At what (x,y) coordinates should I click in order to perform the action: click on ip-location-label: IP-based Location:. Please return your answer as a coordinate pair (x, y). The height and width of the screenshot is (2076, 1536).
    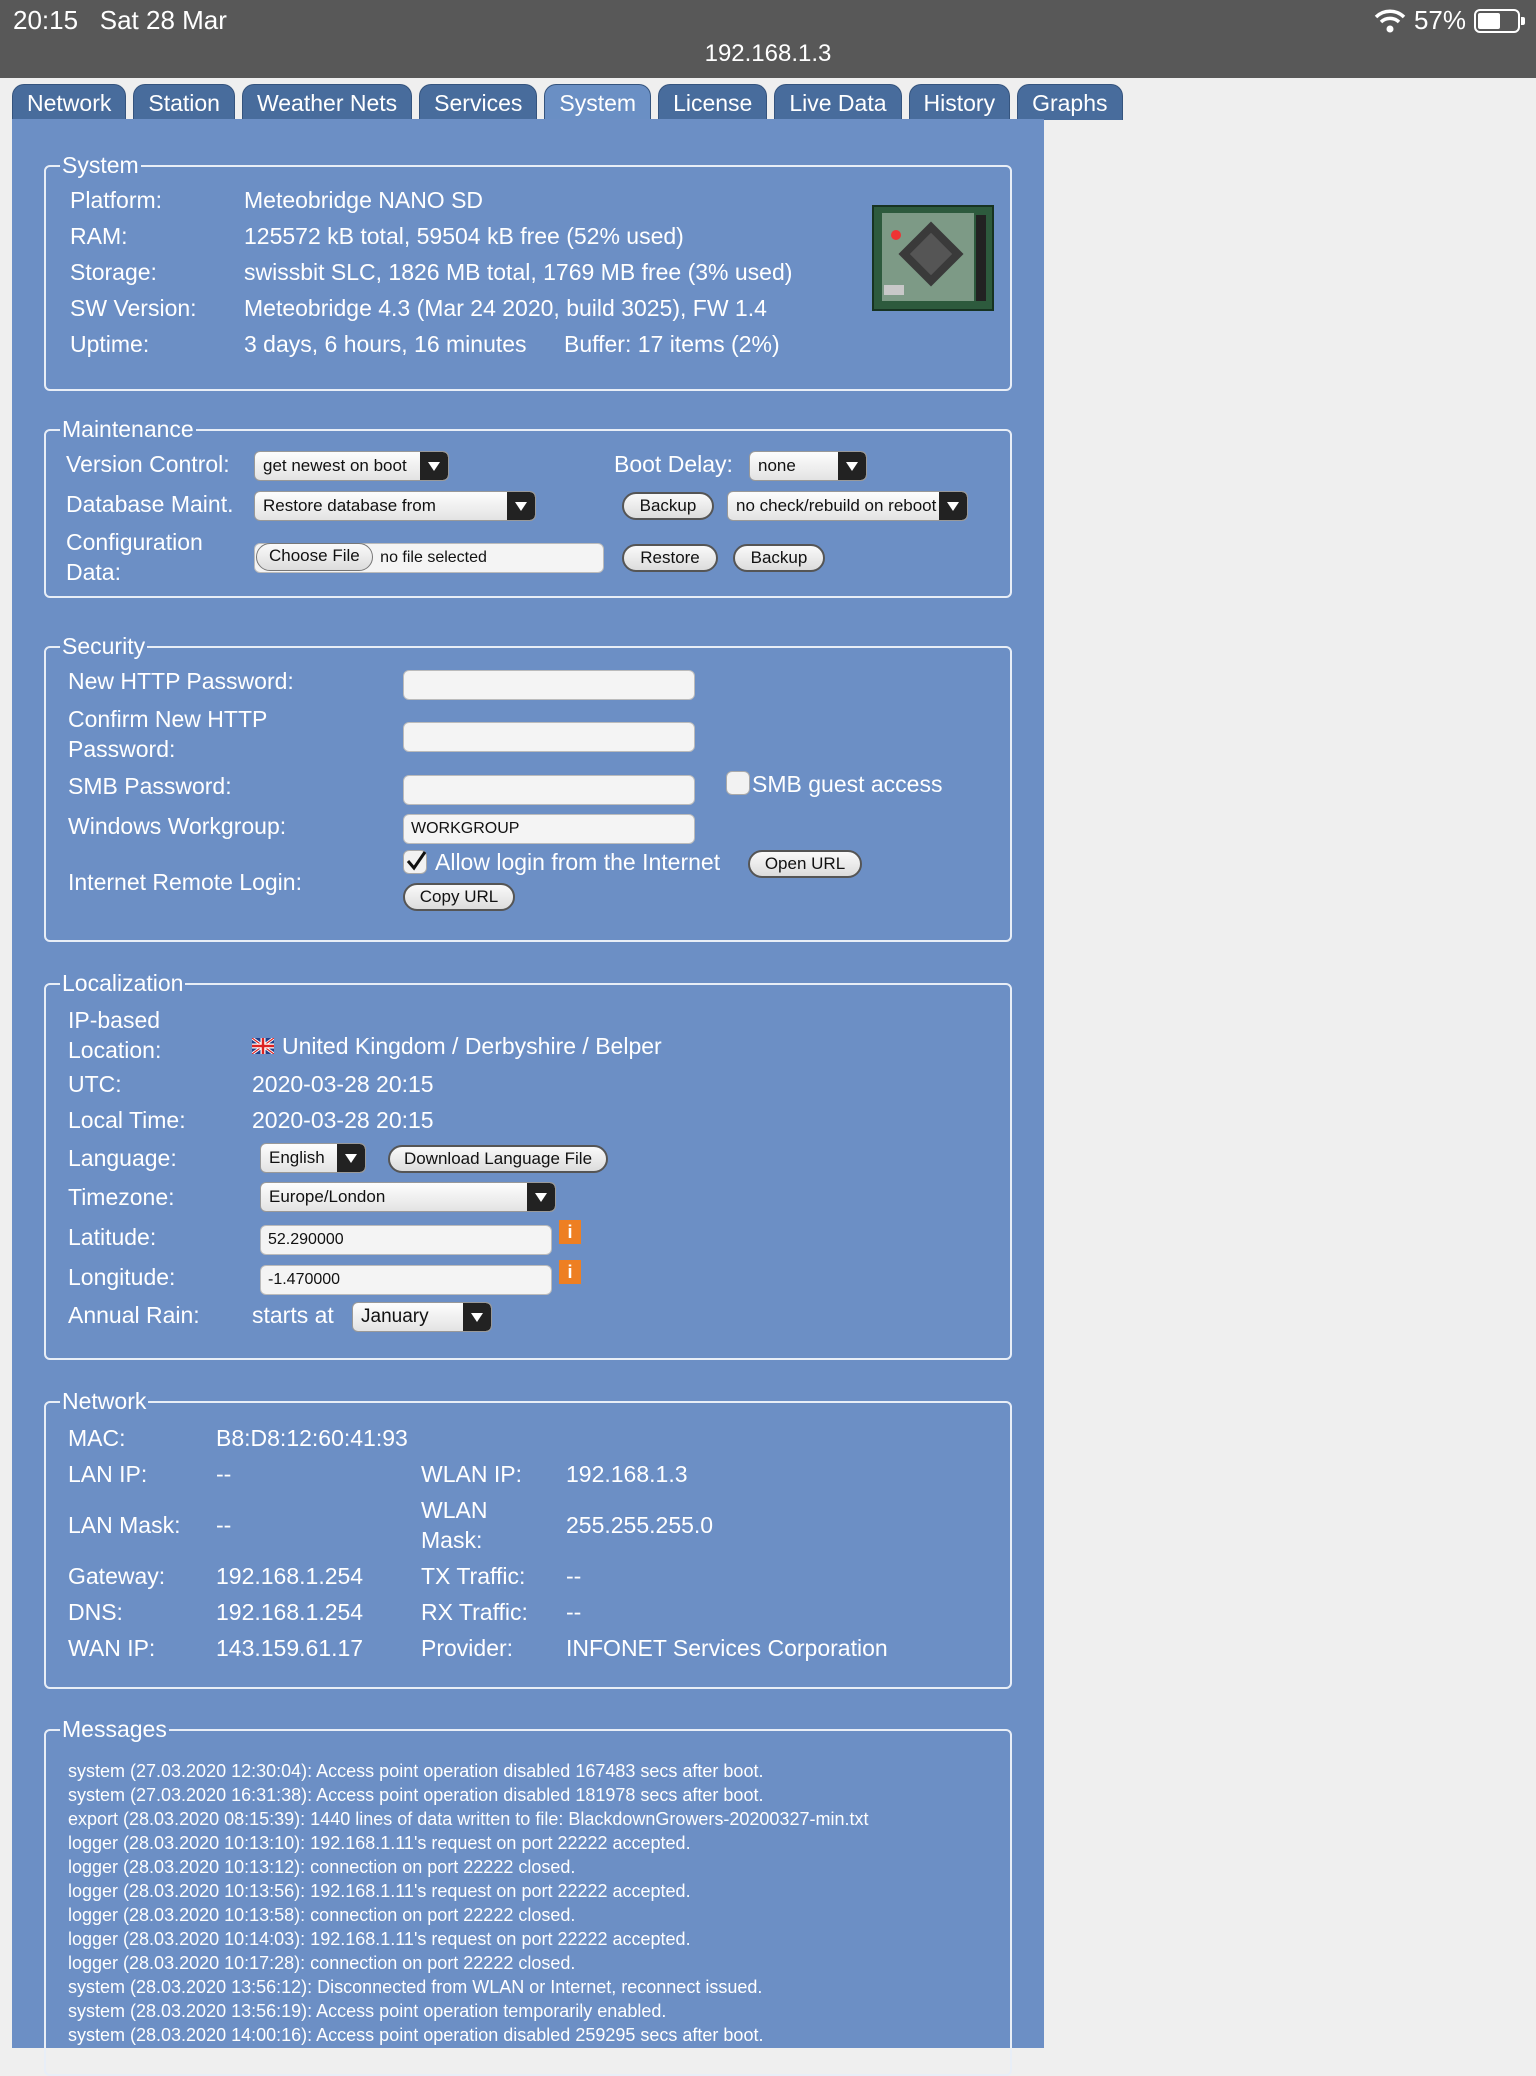
    Looking at the image, I should click on (115, 1035).